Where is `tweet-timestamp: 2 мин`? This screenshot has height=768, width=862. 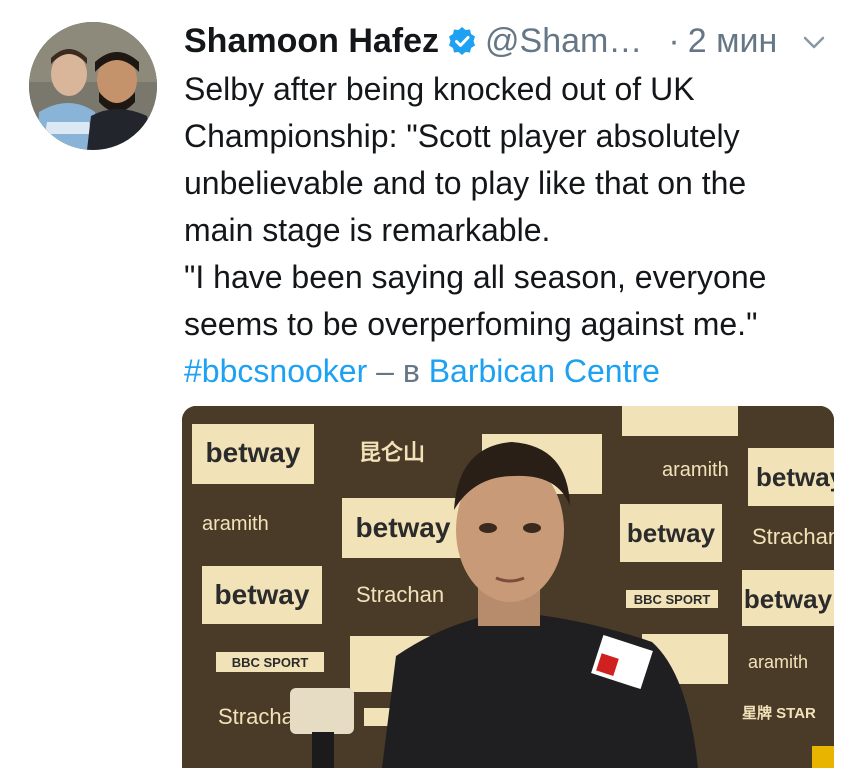 tweet-timestamp: 2 мин is located at coordinates (733, 41).